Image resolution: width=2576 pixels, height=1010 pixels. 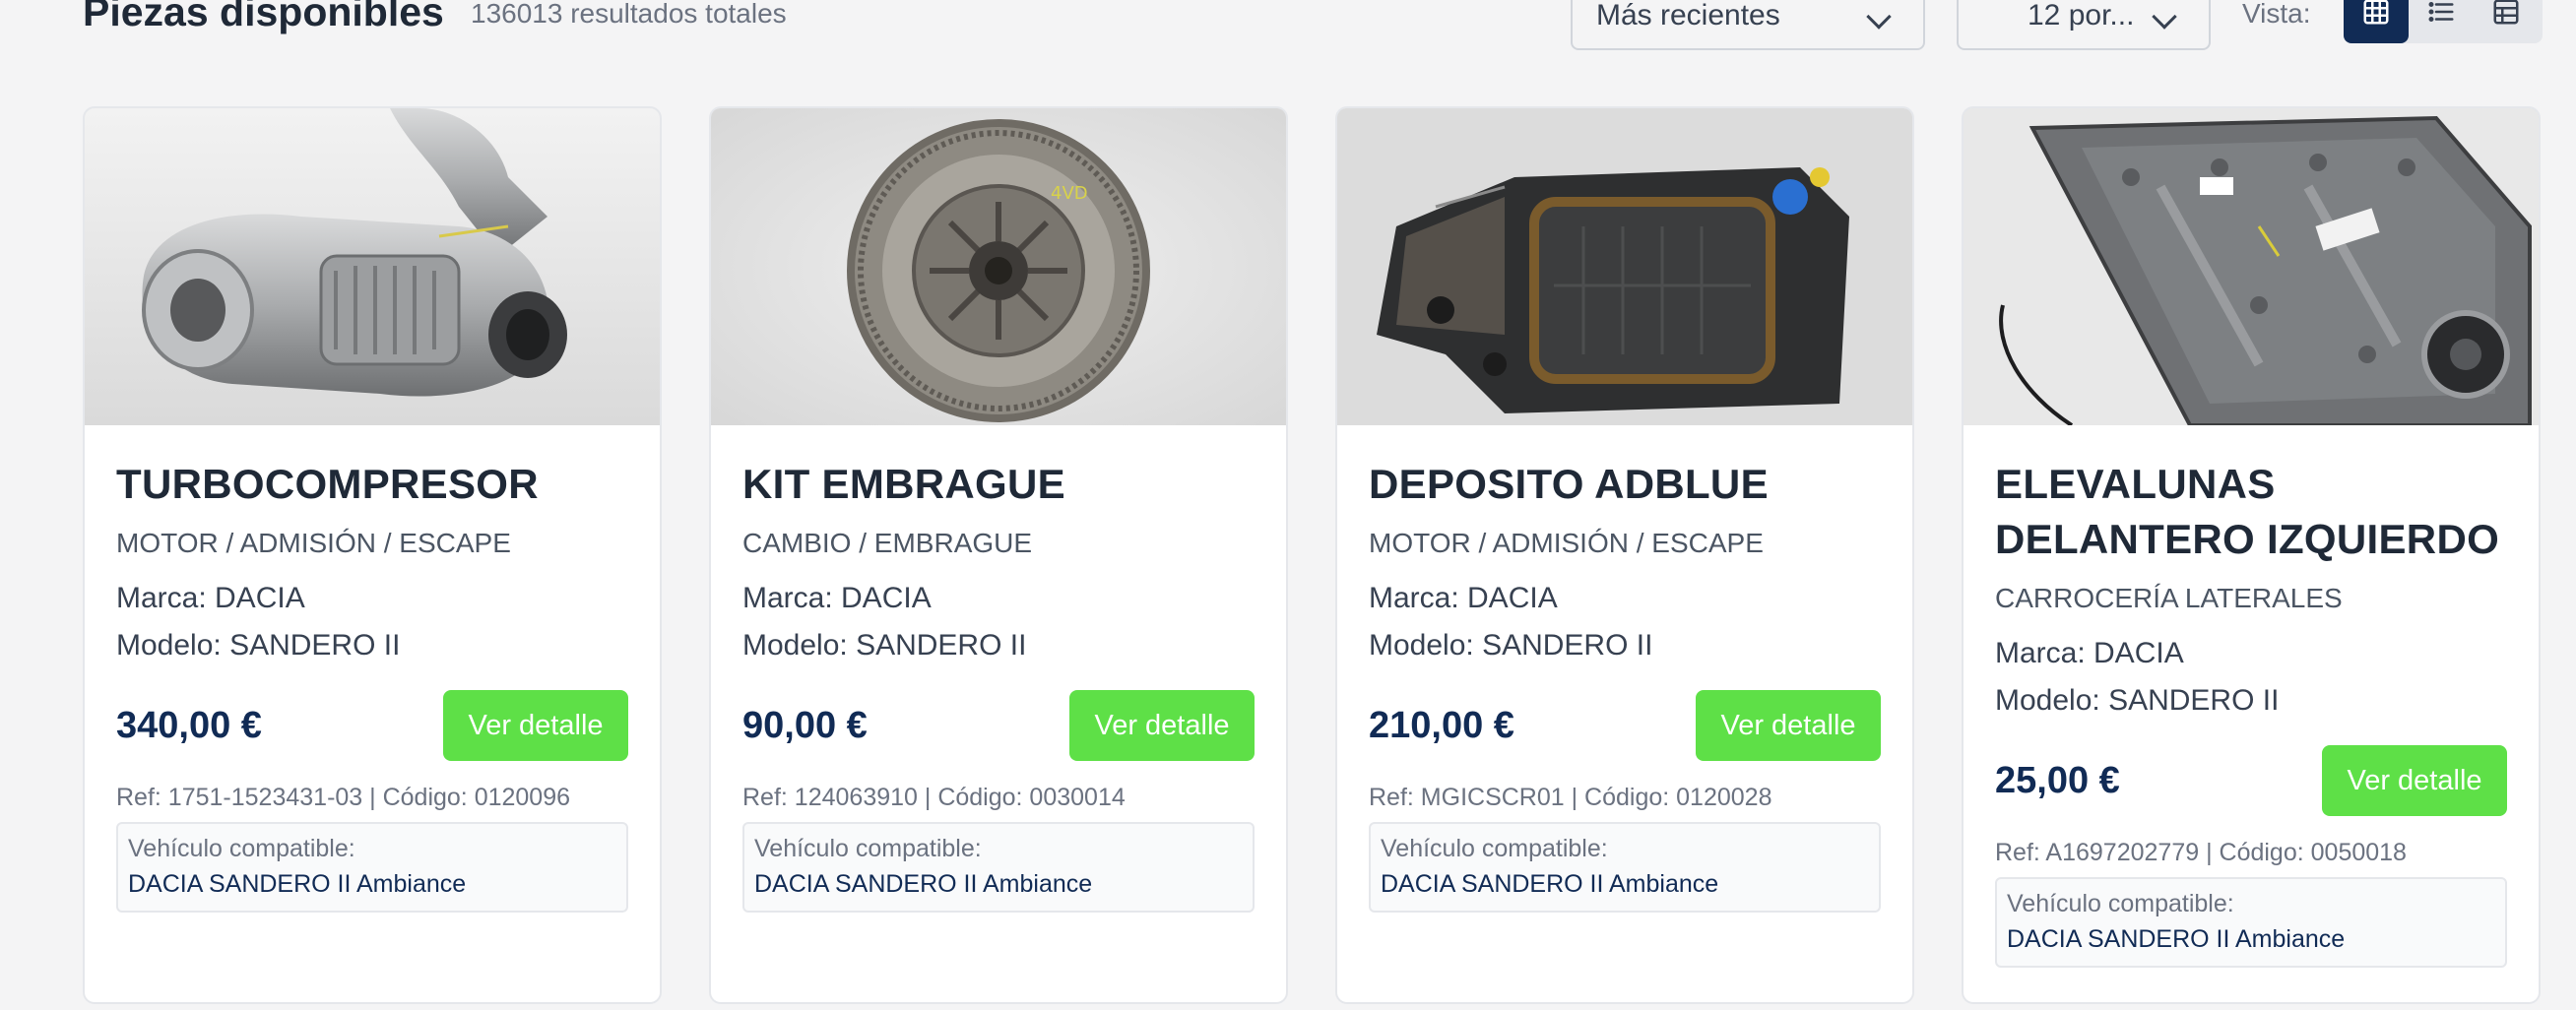 I want to click on product-price: 25,00 €, so click(x=2057, y=780).